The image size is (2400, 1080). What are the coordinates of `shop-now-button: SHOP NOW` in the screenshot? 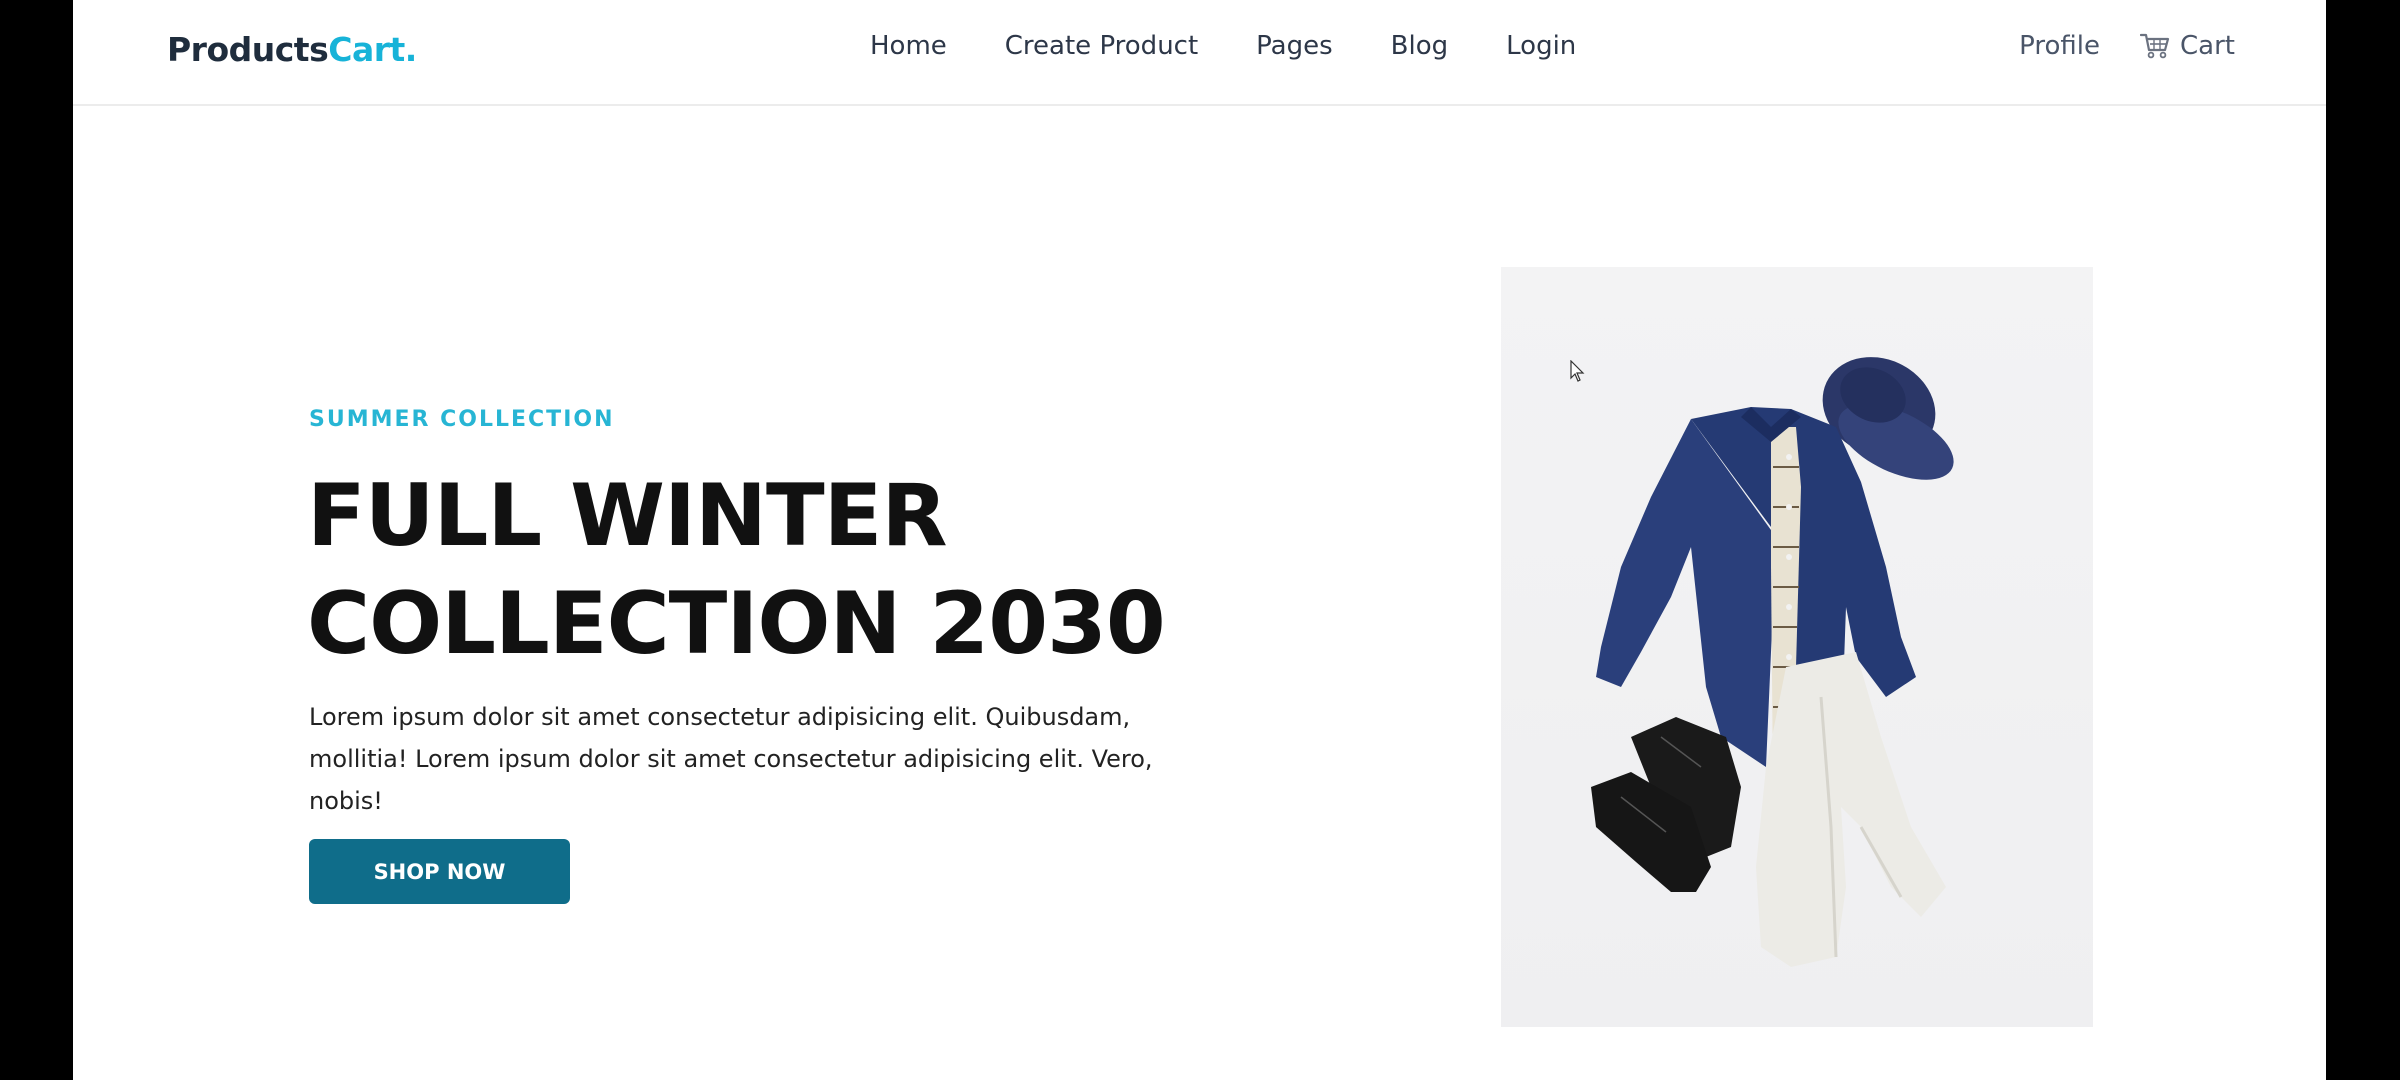 It's located at (439, 871).